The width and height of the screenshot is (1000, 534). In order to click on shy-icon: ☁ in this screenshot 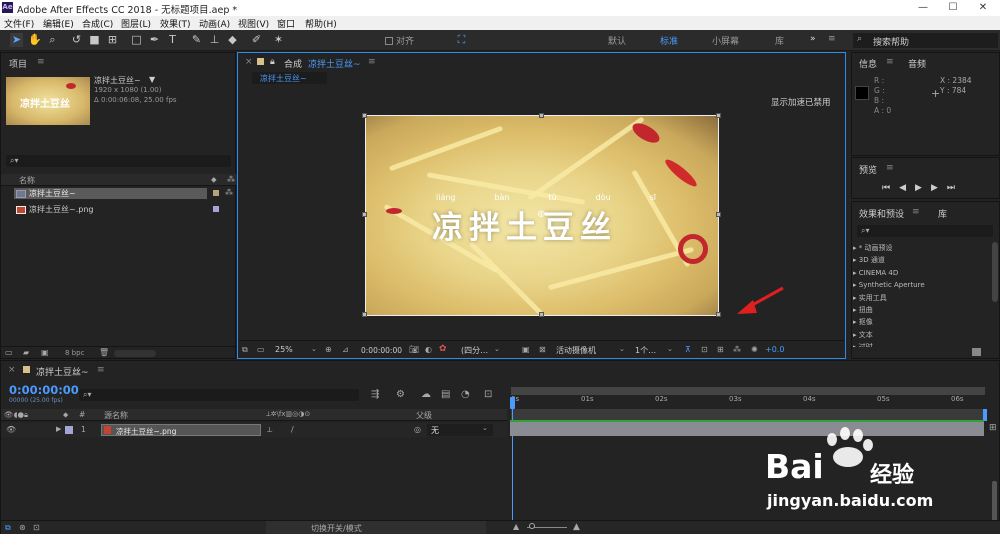, I will do `click(426, 394)`.